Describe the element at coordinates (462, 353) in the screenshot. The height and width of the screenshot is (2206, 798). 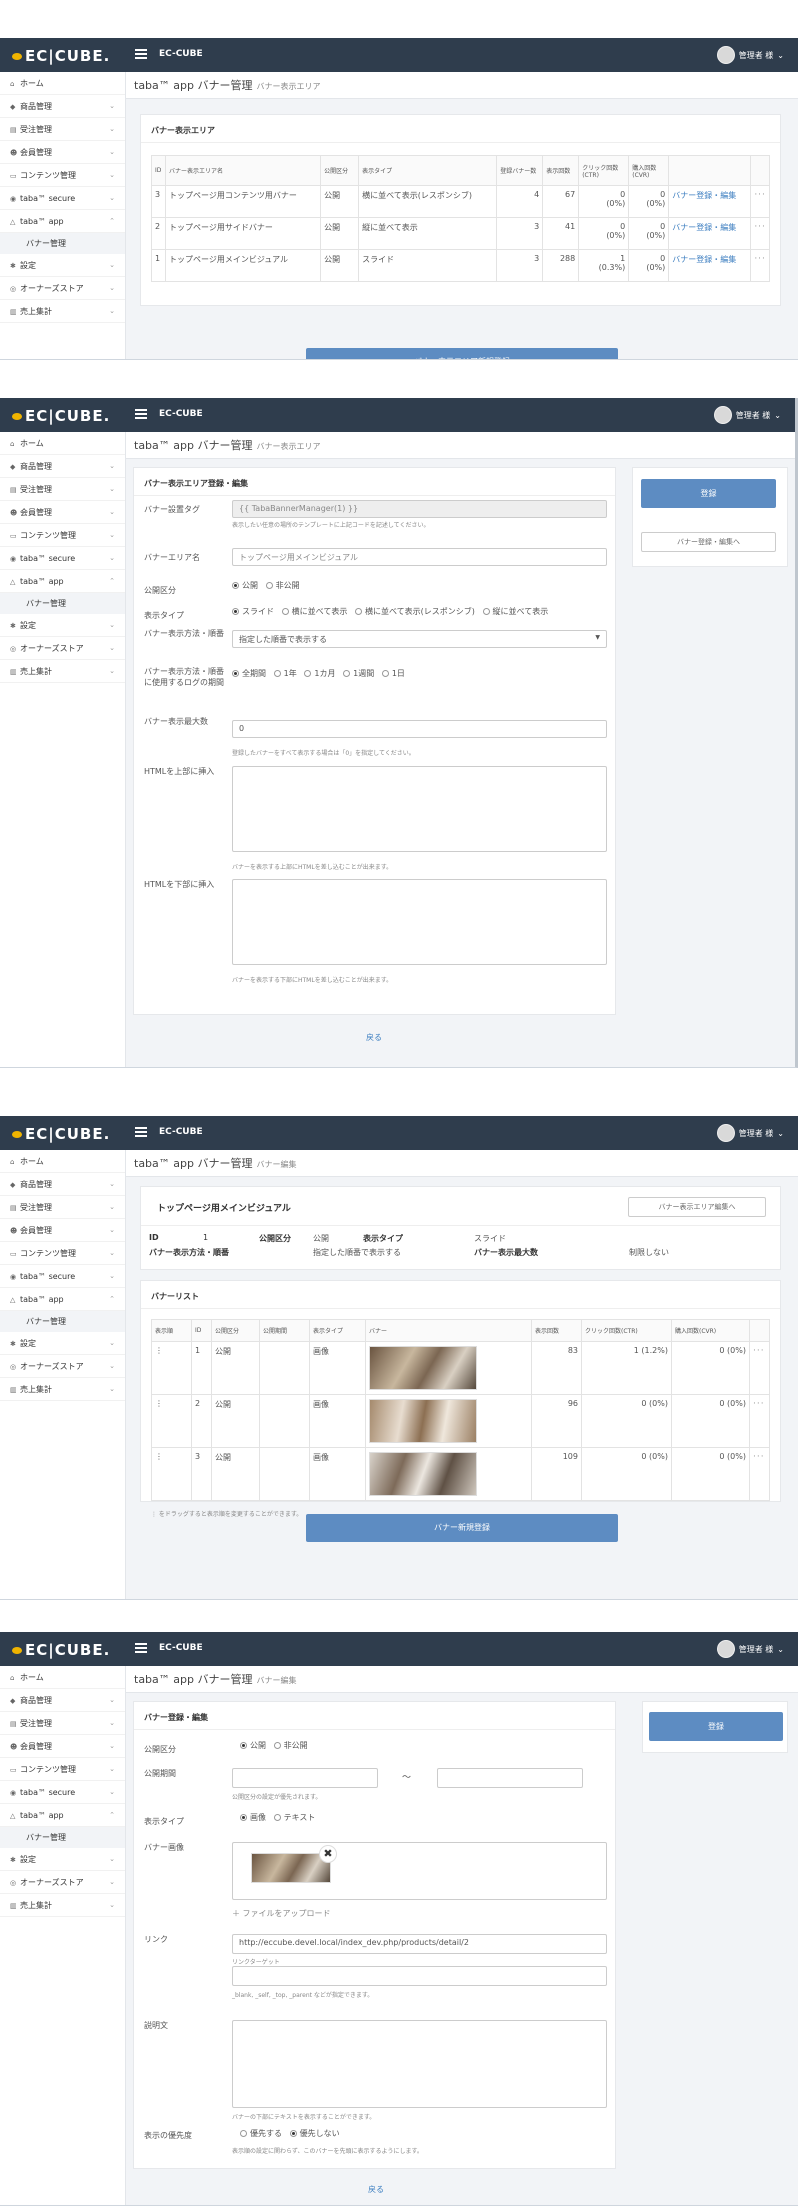
I see `new-area-button: バナー表示エリア新規登録` at that location.